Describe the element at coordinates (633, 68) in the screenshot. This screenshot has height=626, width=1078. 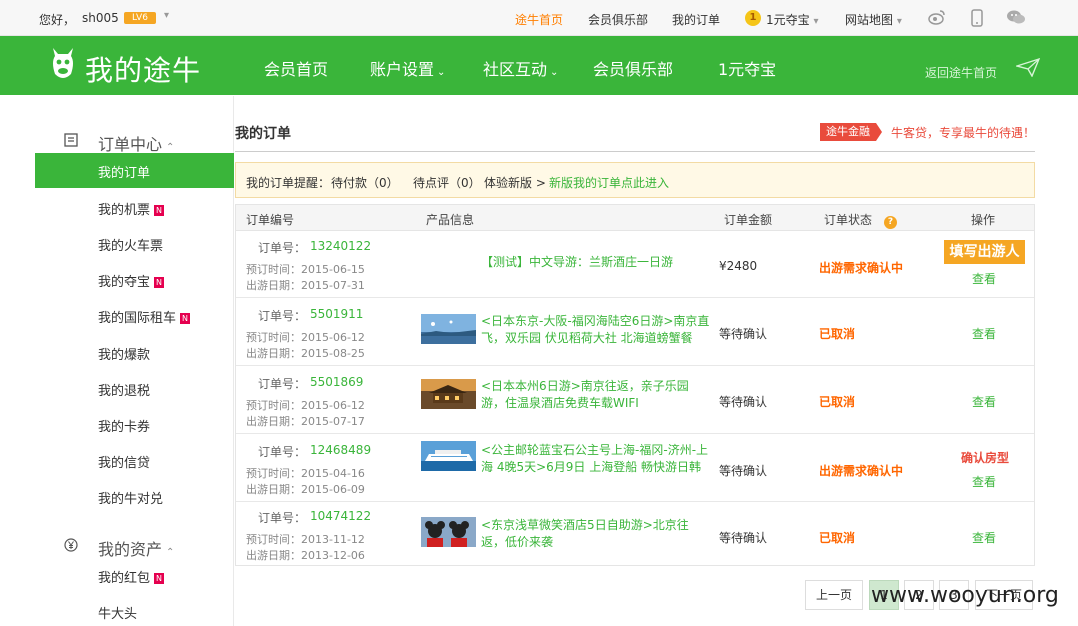
I see `nav-member-club: 会员俱乐部` at that location.